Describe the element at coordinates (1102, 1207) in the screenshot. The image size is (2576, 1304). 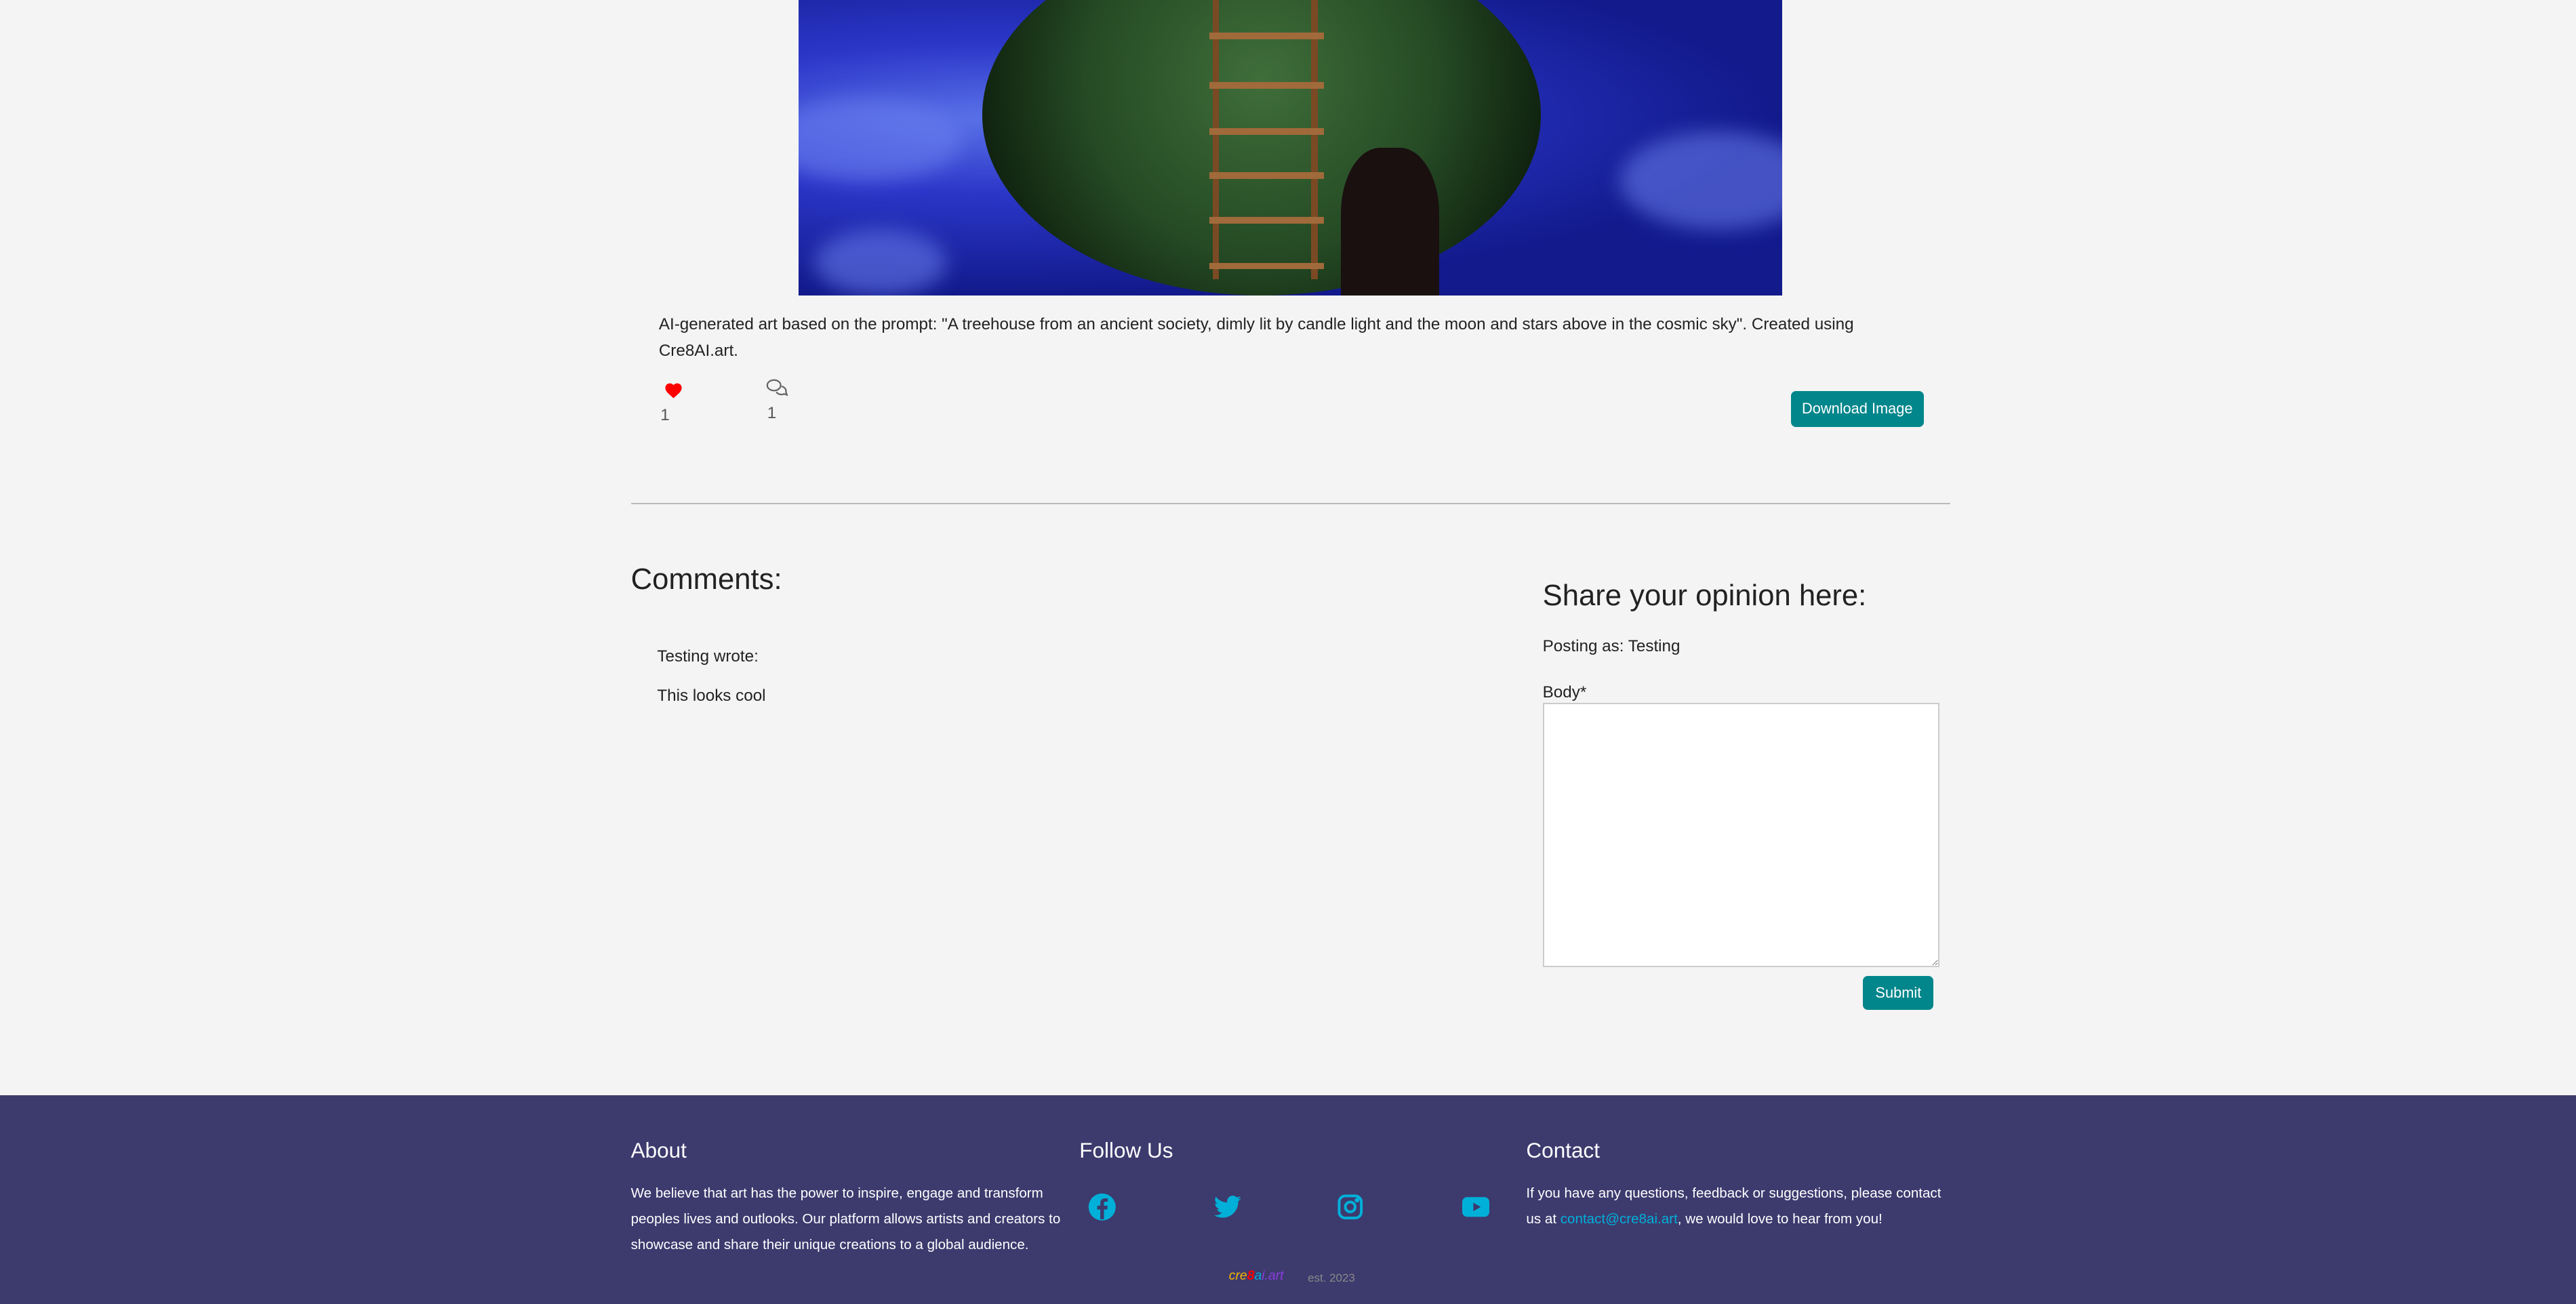
I see `facebook-icon` at that location.